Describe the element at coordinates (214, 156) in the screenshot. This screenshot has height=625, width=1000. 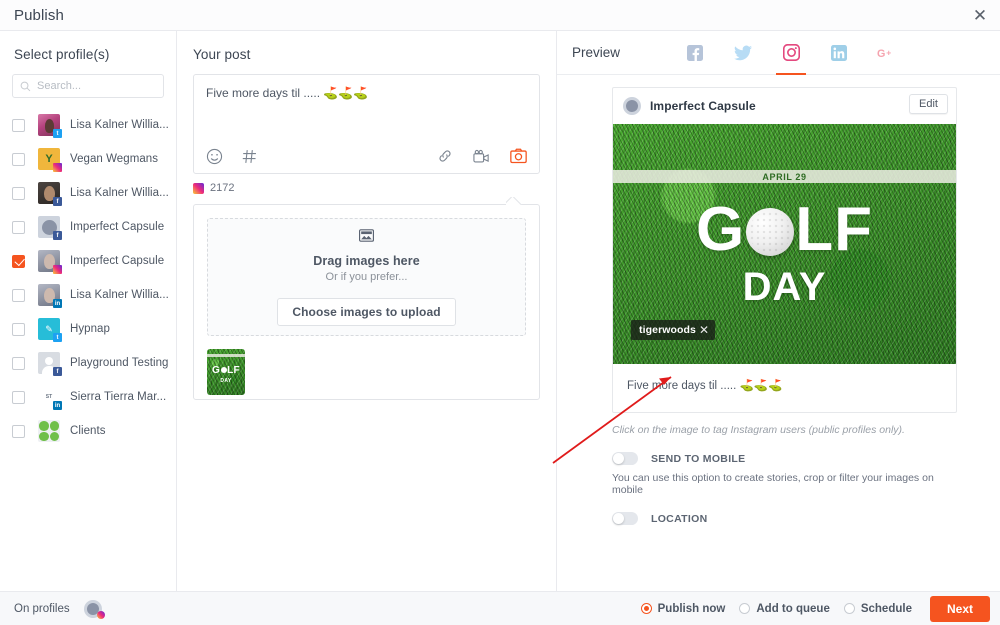
I see `emoji-icon` at that location.